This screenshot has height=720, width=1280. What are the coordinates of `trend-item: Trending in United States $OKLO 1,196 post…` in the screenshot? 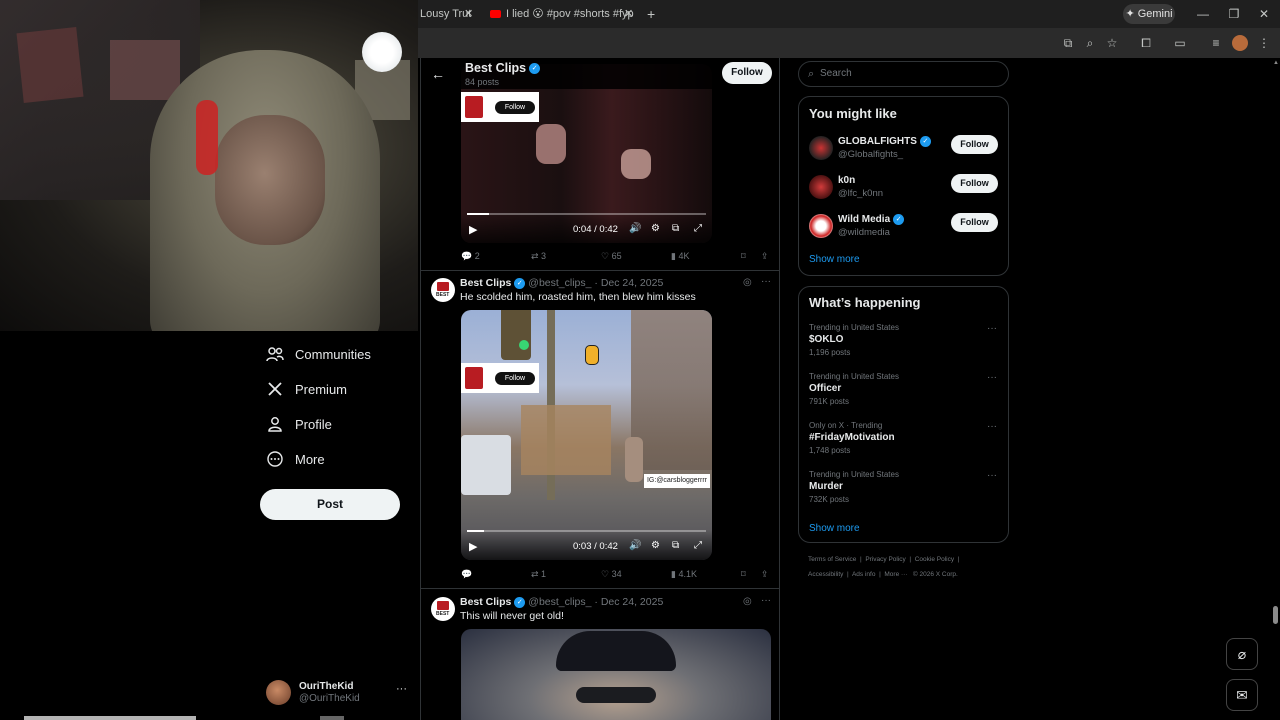 It's located at (904, 345).